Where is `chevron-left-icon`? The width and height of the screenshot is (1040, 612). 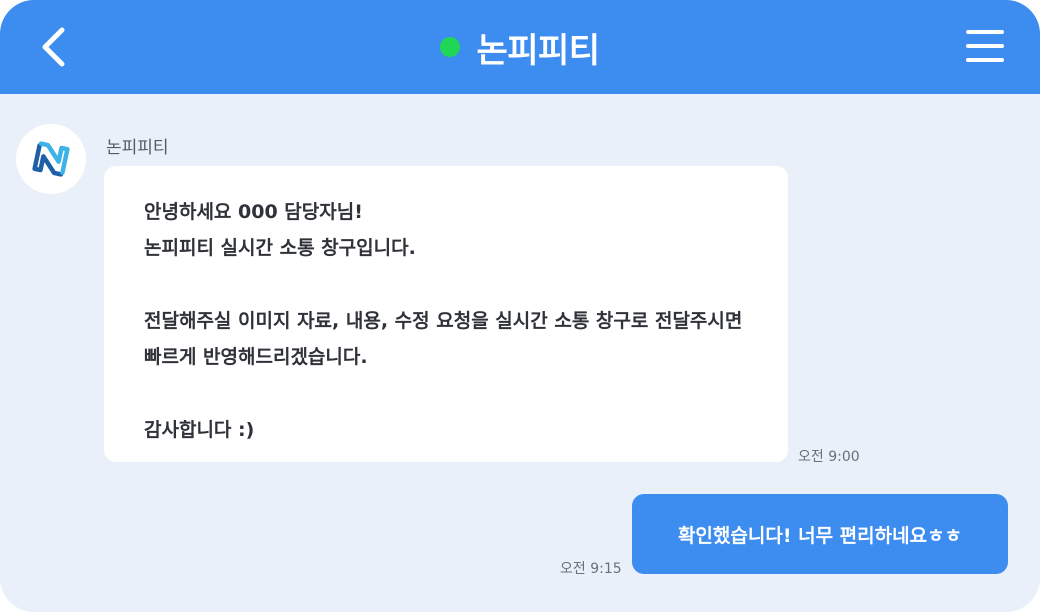 chevron-left-icon is located at coordinates (53, 47).